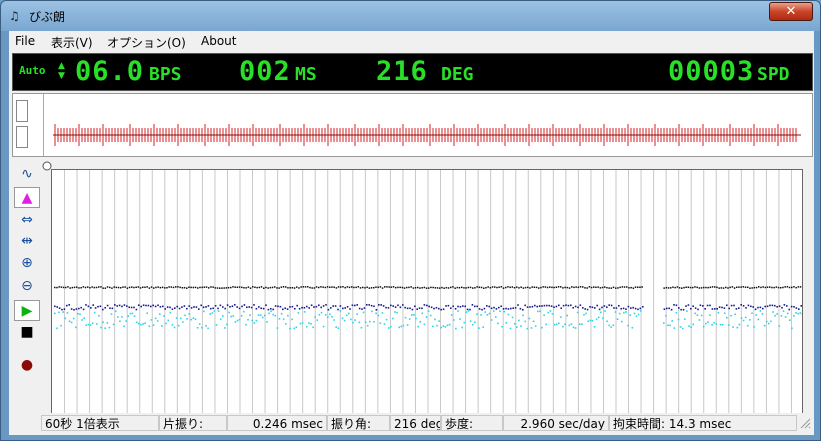 Image resolution: width=821 pixels, height=441 pixels. I want to click on shrink-horizontal-icon: ⇹, so click(27, 241).